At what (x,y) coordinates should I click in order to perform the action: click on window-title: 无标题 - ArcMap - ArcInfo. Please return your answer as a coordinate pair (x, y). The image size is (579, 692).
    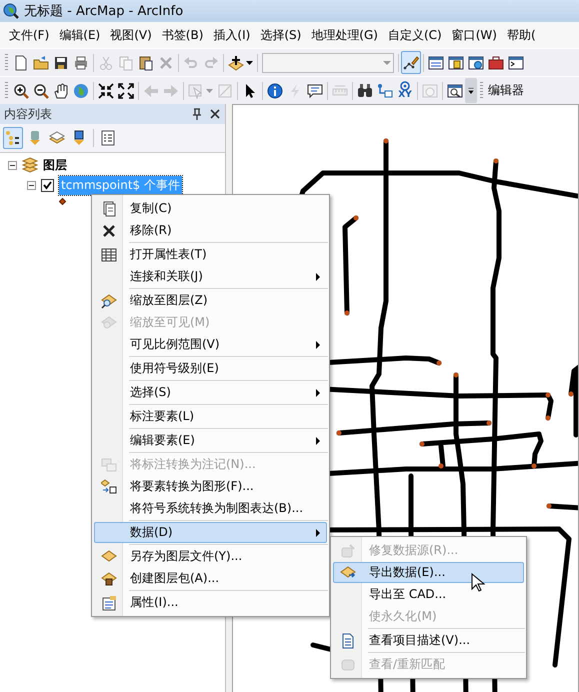
    Looking at the image, I should click on (104, 11).